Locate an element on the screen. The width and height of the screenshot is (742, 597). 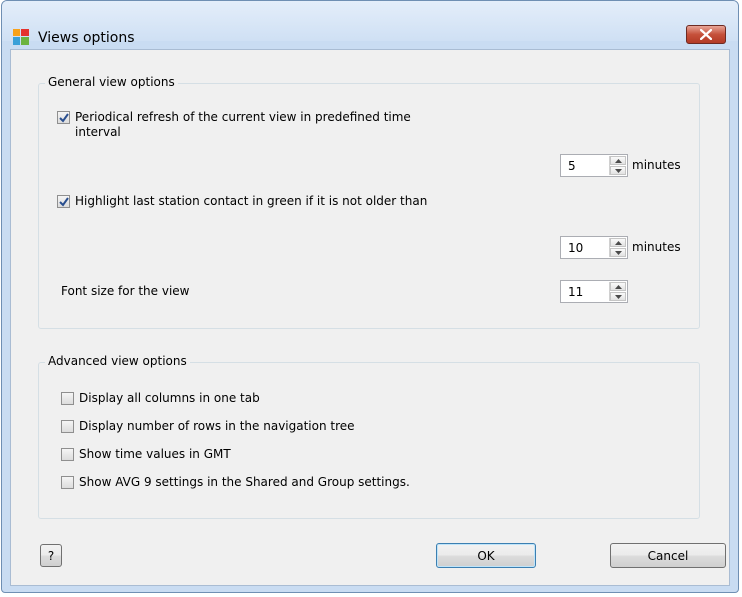
group-title-general: General view options is located at coordinates (111, 82).